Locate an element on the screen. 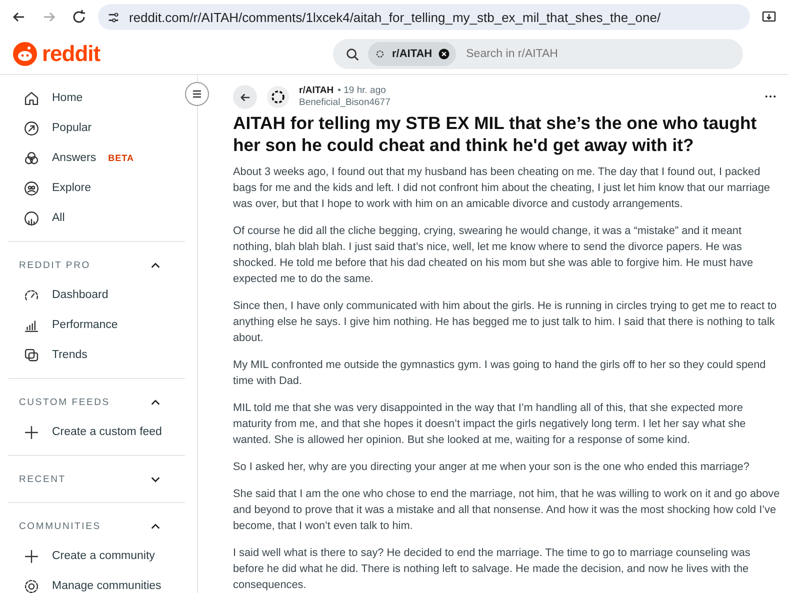 This screenshot has height=593, width=788. menu-icon is located at coordinates (197, 94).